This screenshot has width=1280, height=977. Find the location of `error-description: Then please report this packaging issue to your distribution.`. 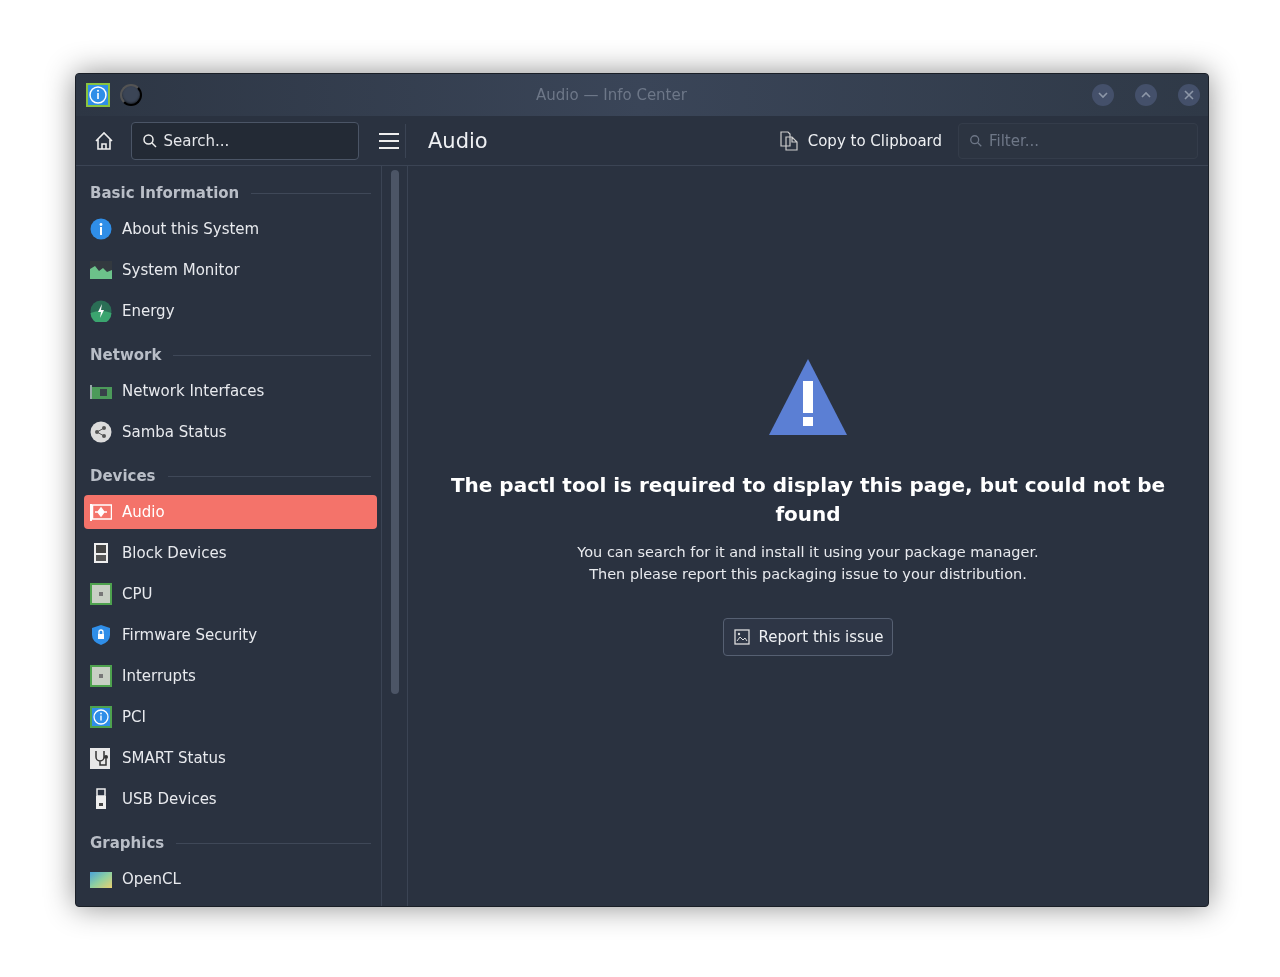

error-description: Then please report this packaging issue to your distribution. is located at coordinates (808, 574).